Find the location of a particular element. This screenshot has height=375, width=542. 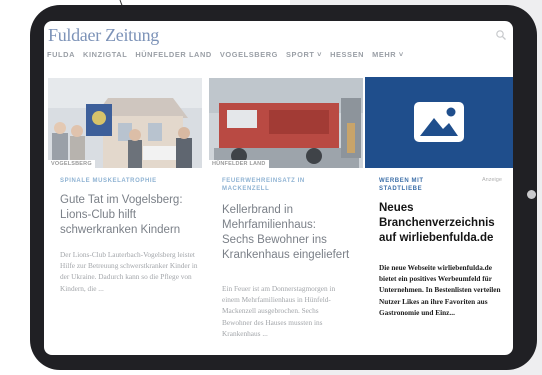

nav-item-fulda: FULDA is located at coordinates (61, 54).